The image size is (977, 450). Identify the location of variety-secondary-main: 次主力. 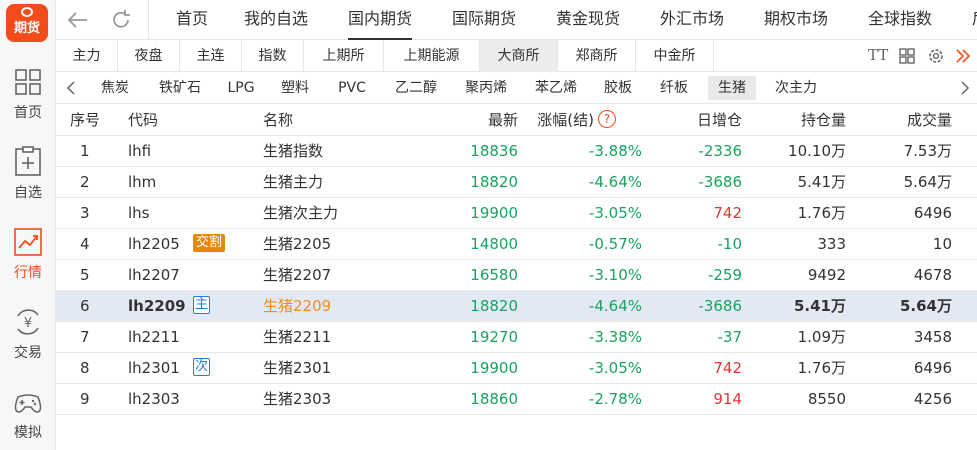
(796, 88).